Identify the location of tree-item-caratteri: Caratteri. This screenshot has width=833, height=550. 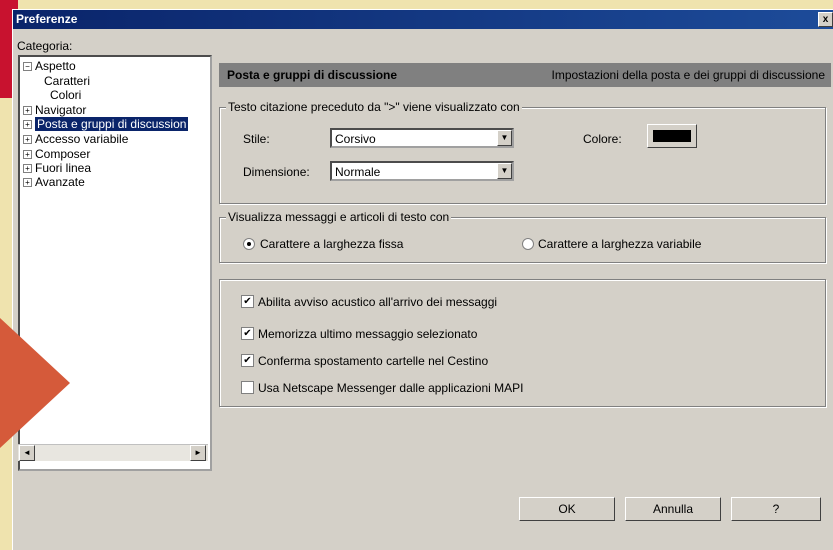
(67, 81).